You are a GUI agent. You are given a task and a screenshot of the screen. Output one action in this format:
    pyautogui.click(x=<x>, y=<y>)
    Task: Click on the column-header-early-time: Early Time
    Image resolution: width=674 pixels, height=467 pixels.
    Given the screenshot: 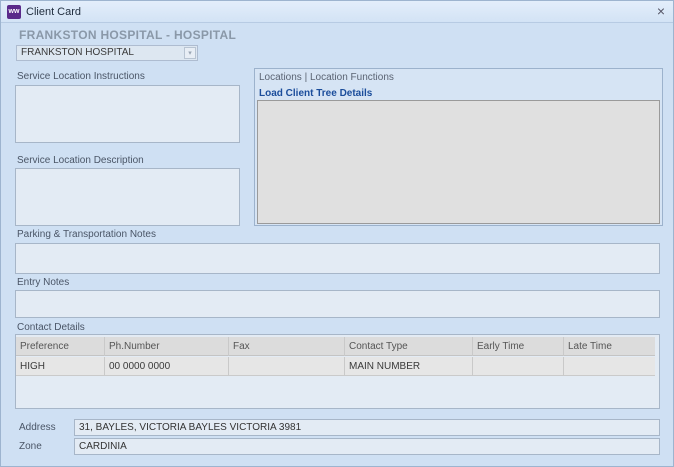 What is the action you would take?
    pyautogui.click(x=518, y=346)
    